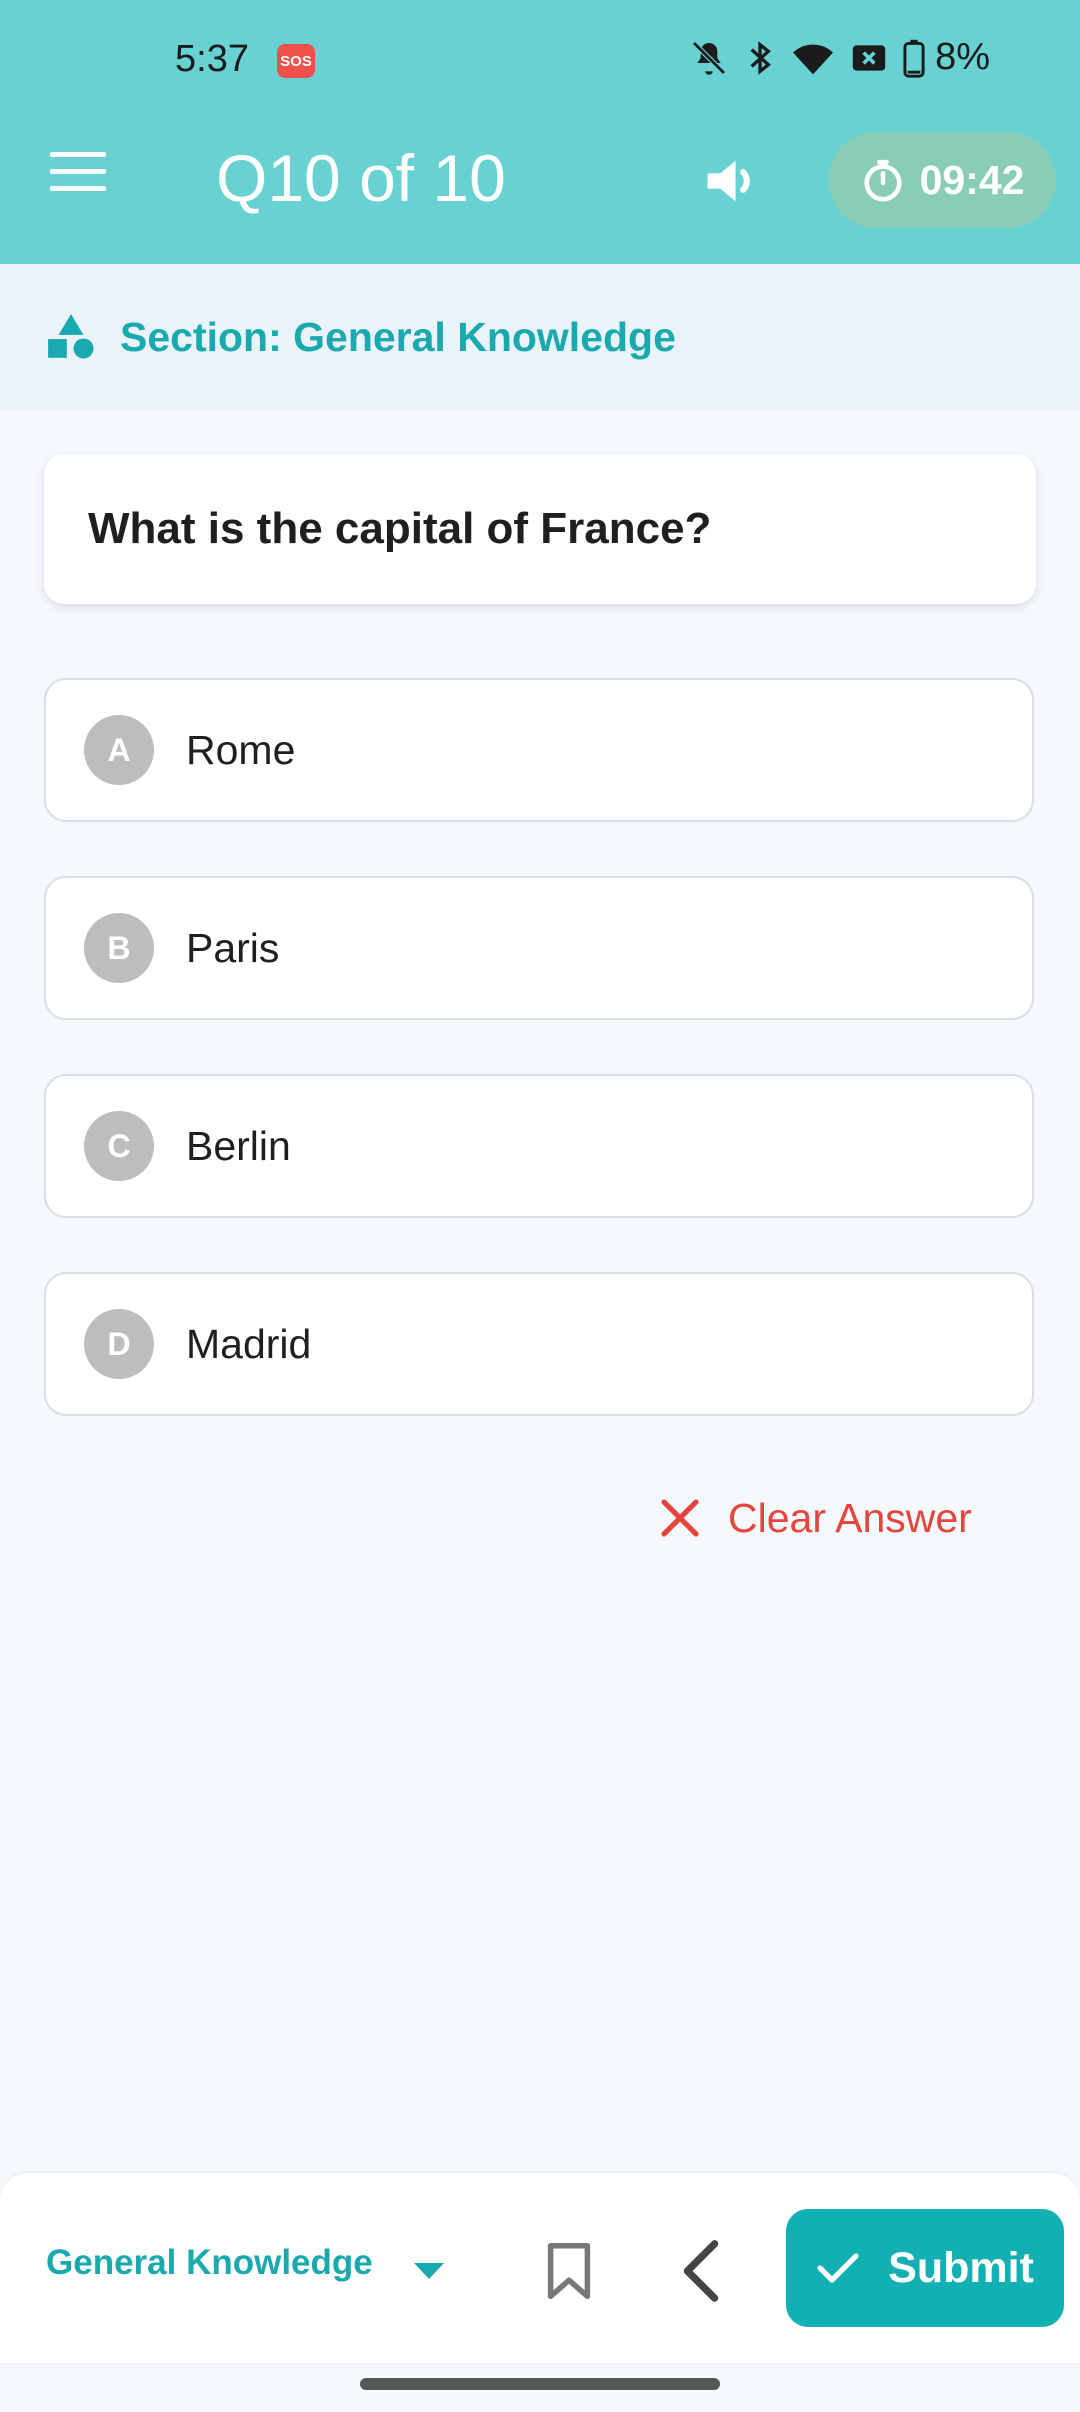 The height and width of the screenshot is (2412, 1080). Describe the element at coordinates (839, 57) in the screenshot. I see `status-icons: 8%` at that location.